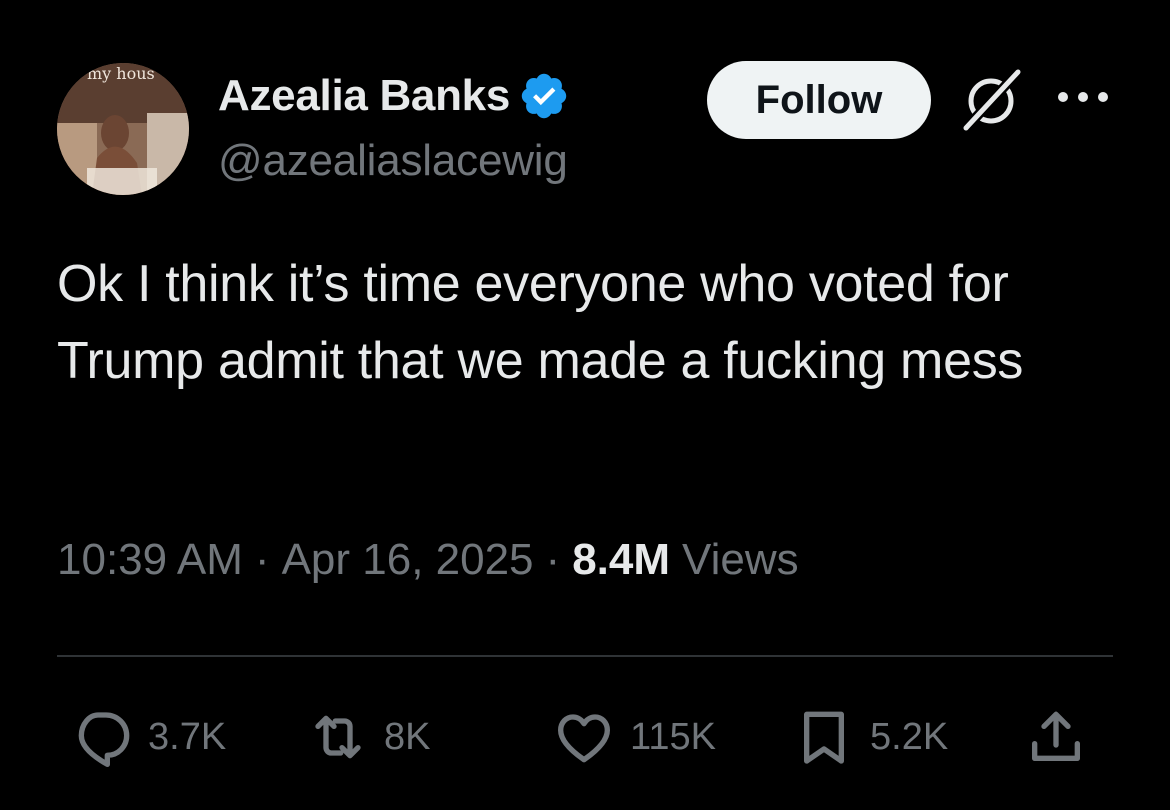 The width and height of the screenshot is (1170, 810). I want to click on more-icon, so click(1083, 97).